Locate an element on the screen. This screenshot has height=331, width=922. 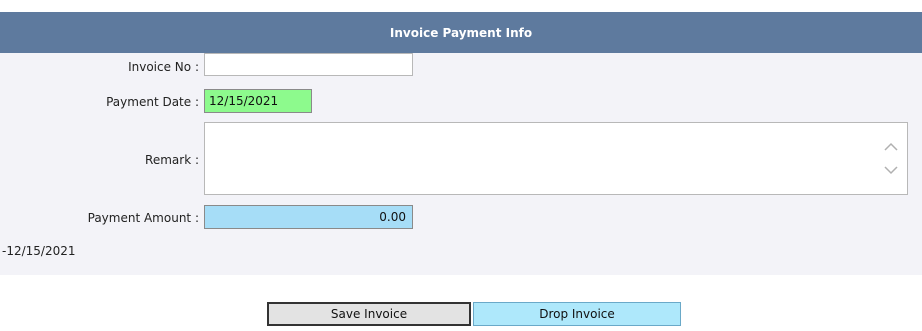
save-invoice-label: Save Invoice is located at coordinates (369, 314).